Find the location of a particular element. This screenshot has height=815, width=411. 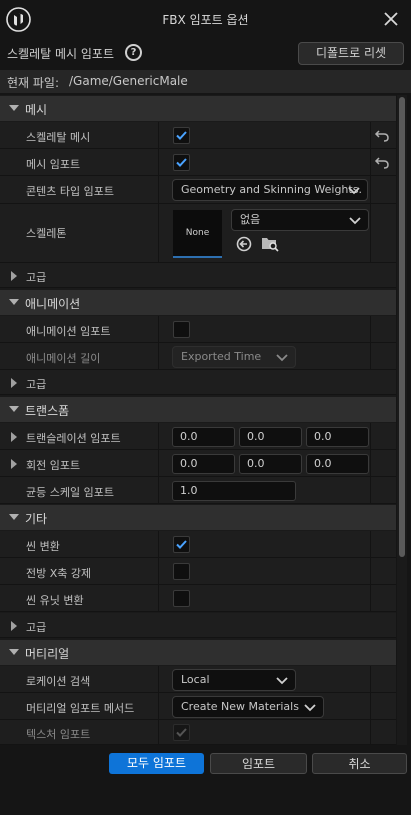

reset-to-default-button: 디폴트로 리셋 is located at coordinates (351, 53).